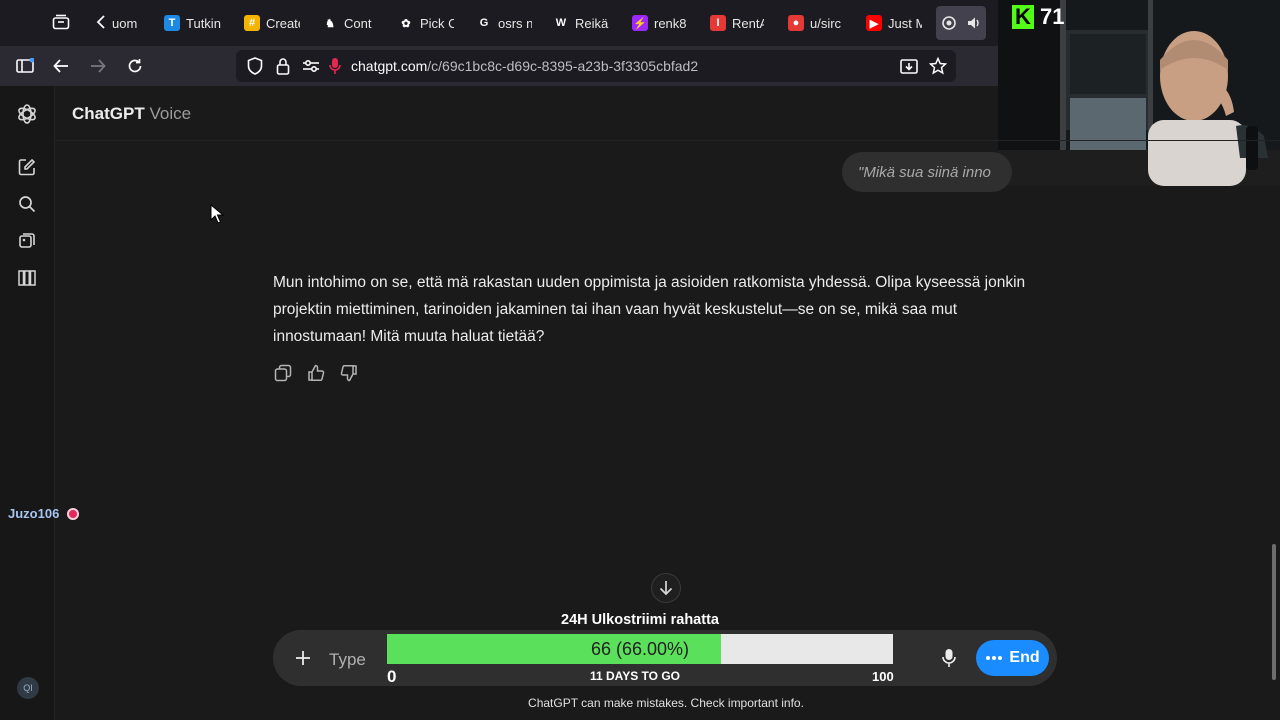 The height and width of the screenshot is (720, 1280). I want to click on end-label: End, so click(1024, 657).